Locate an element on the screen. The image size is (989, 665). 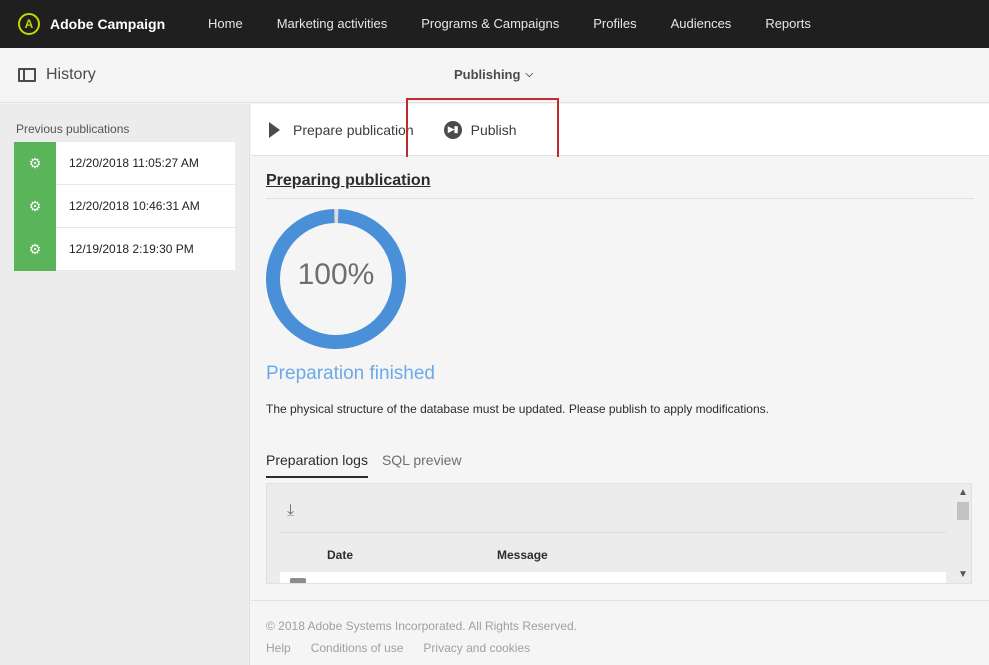
publication-date: 12/20/2018 10:46:31 AM is located at coordinates (134, 206).